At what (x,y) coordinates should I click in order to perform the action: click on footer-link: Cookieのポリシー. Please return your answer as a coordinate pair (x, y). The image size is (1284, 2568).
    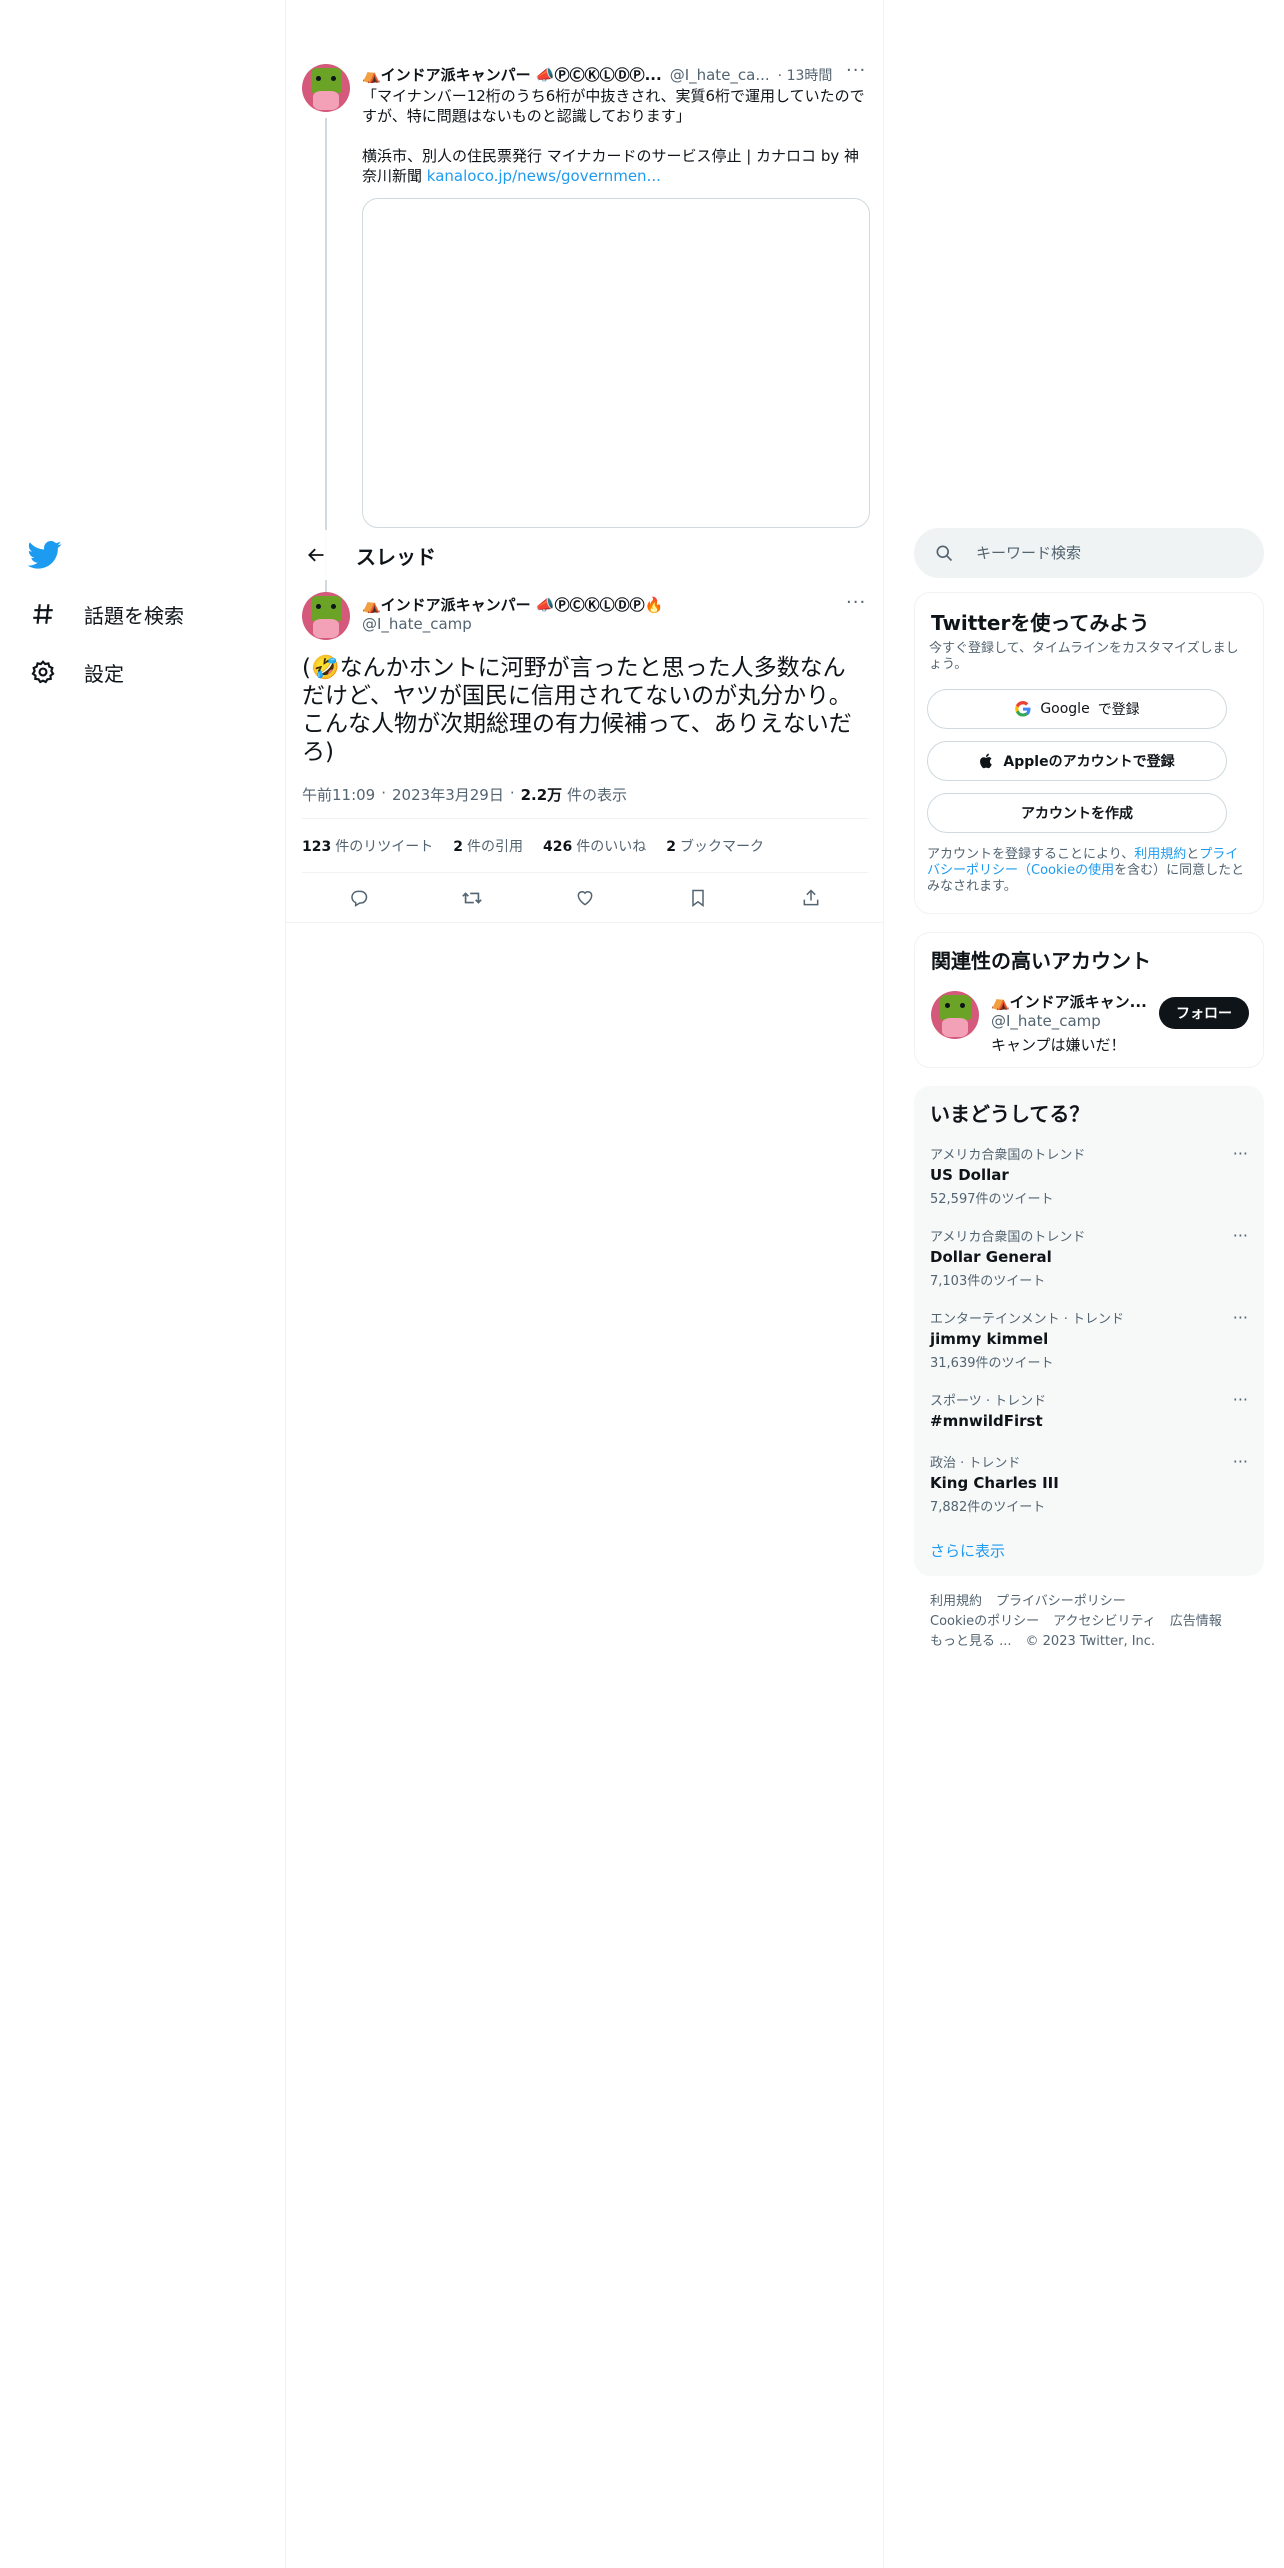
    Looking at the image, I should click on (984, 1621).